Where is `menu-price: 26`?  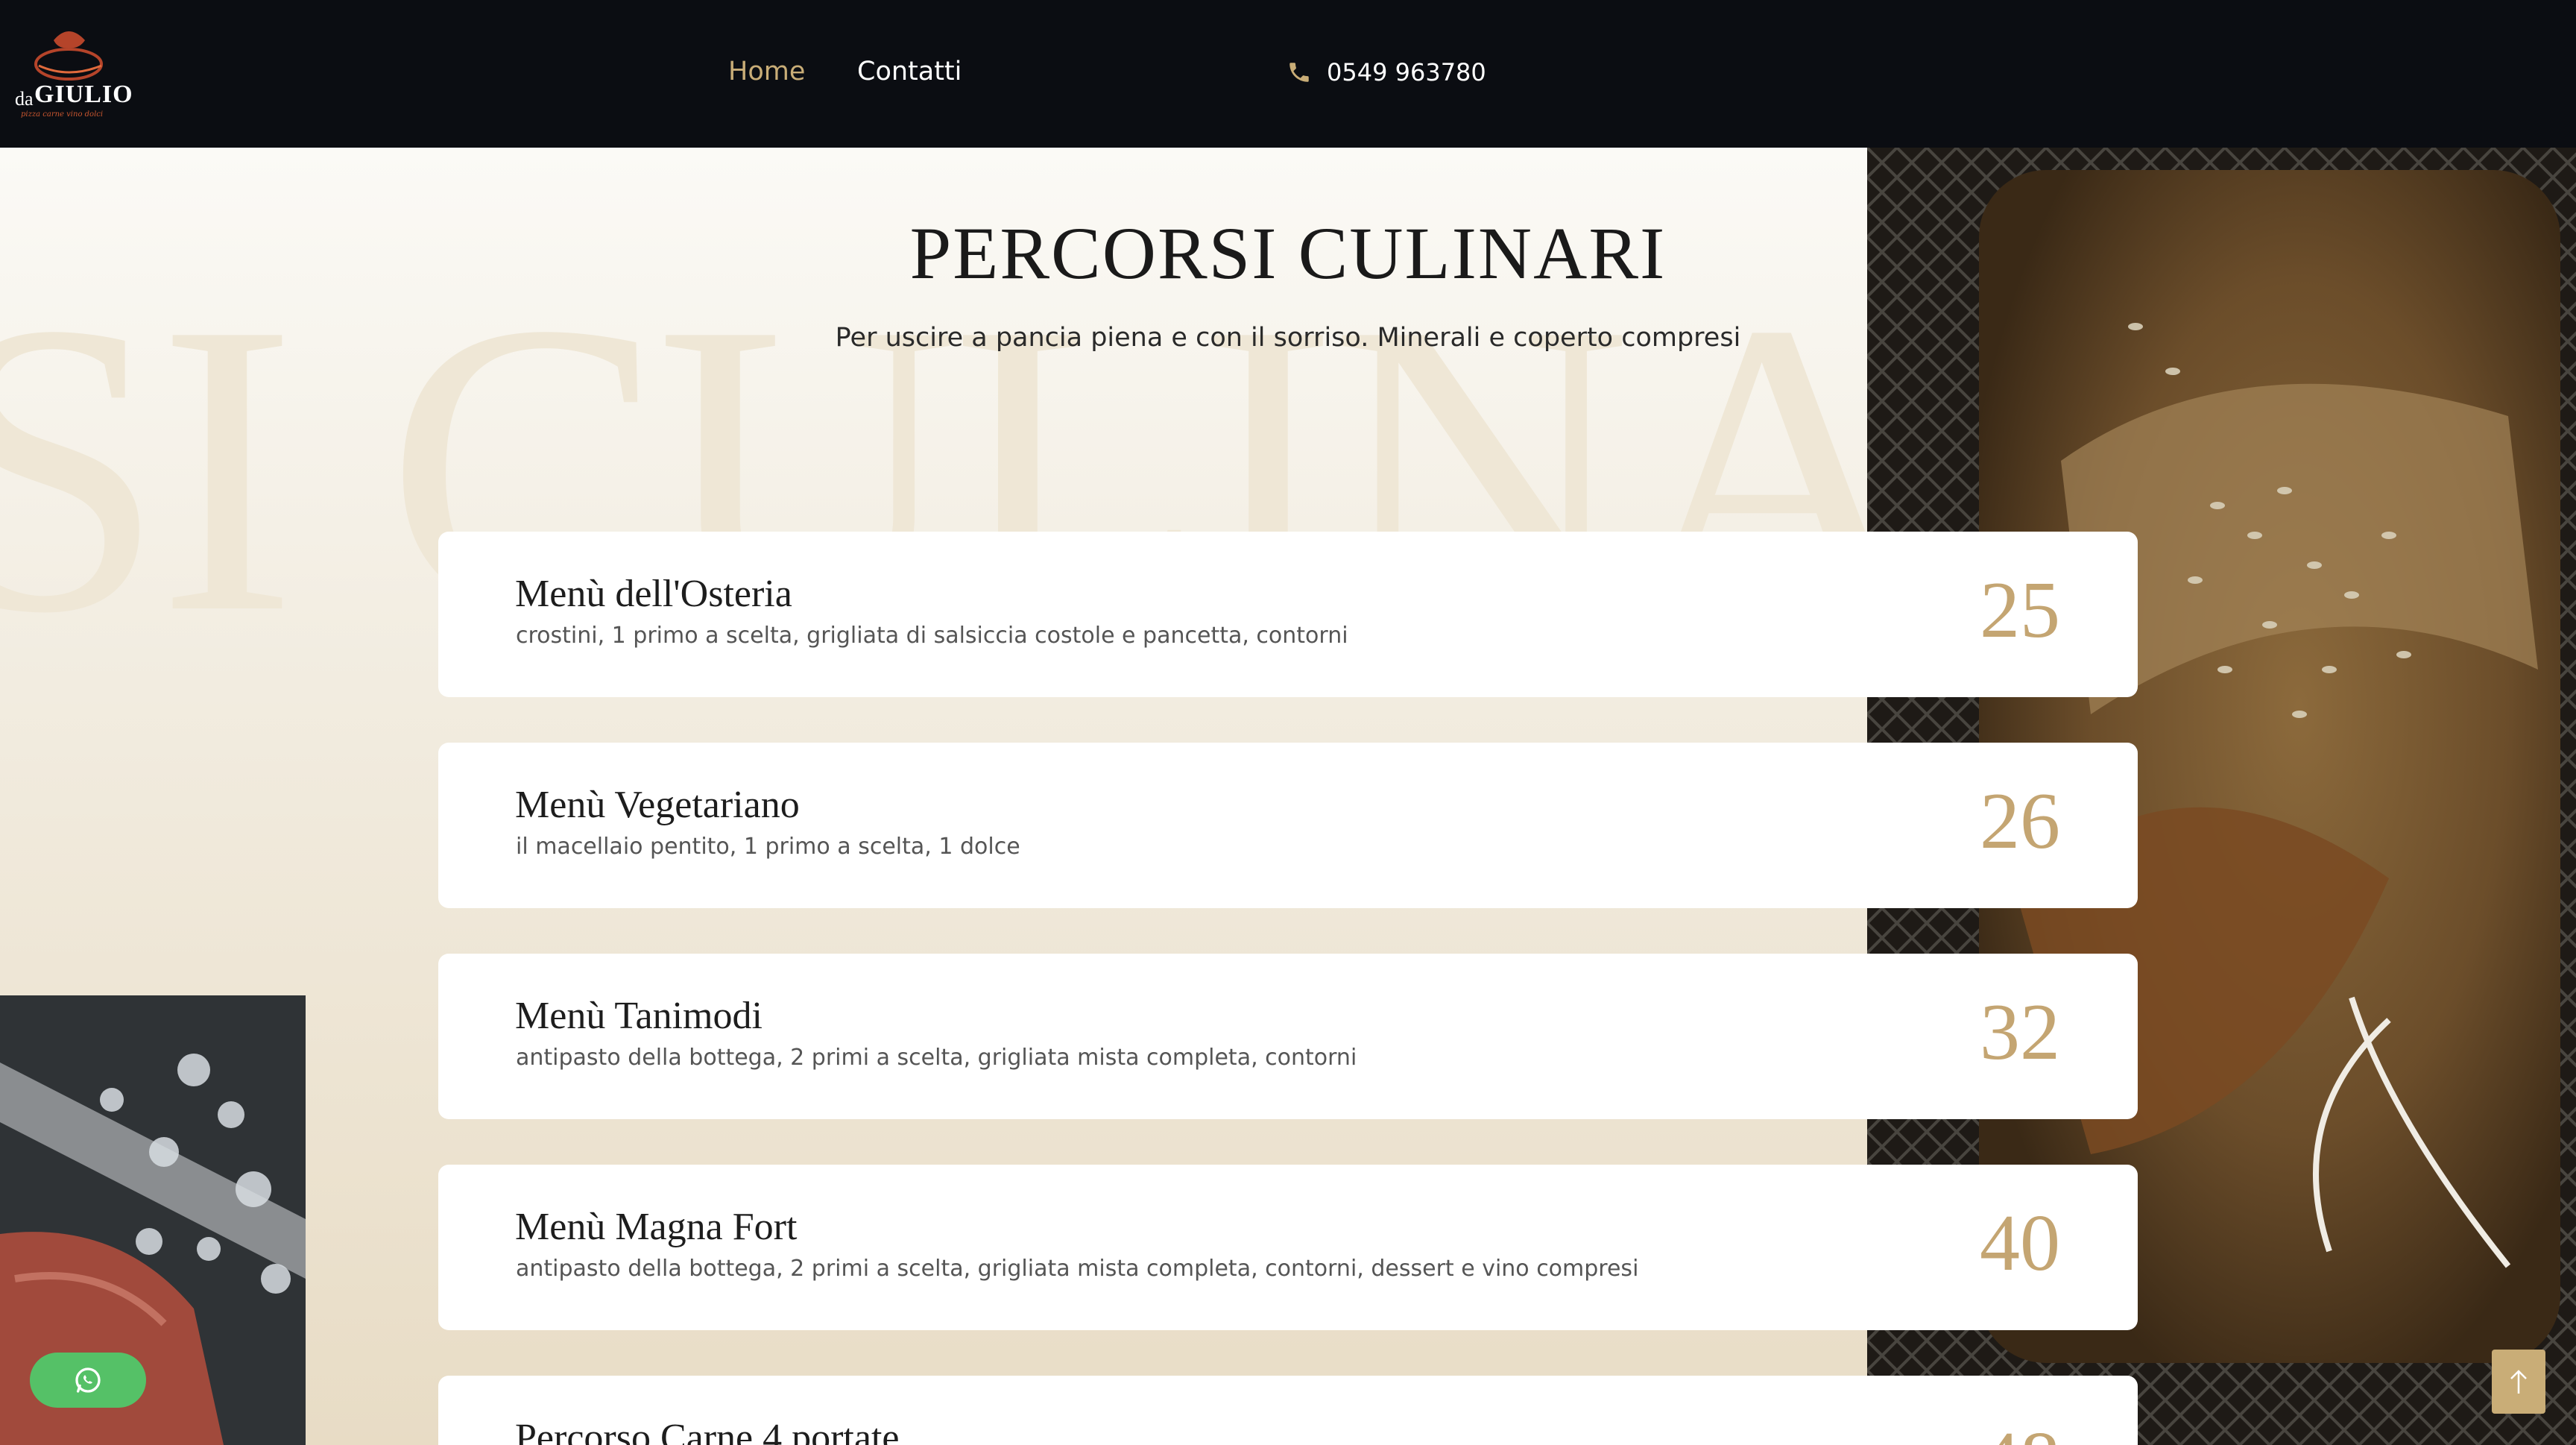
menu-price: 26 is located at coordinates (2020, 821).